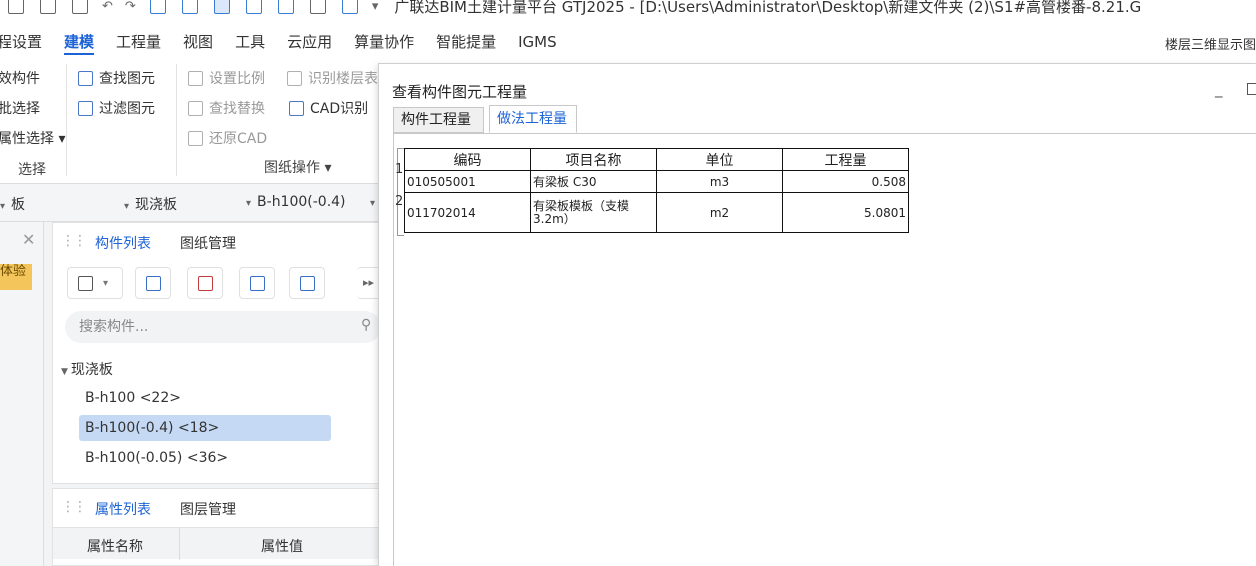 Image resolution: width=1256 pixels, height=566 pixels. Describe the element at coordinates (205, 458) in the screenshot. I see `tree-item: B-h100(-0.05) <36>` at that location.